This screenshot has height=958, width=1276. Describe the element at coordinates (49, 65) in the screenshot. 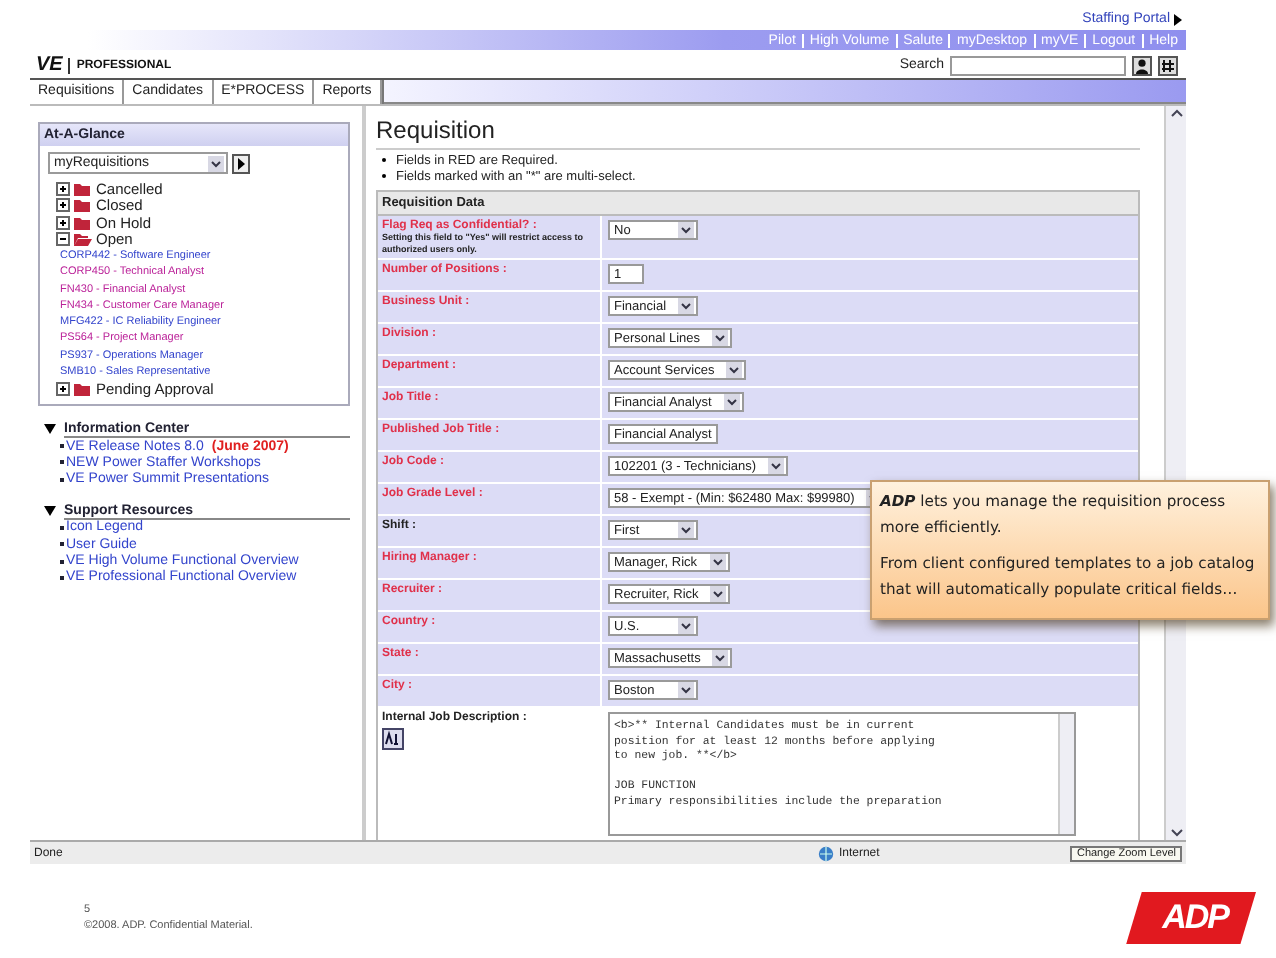

I see `logo-mark: VE` at that location.